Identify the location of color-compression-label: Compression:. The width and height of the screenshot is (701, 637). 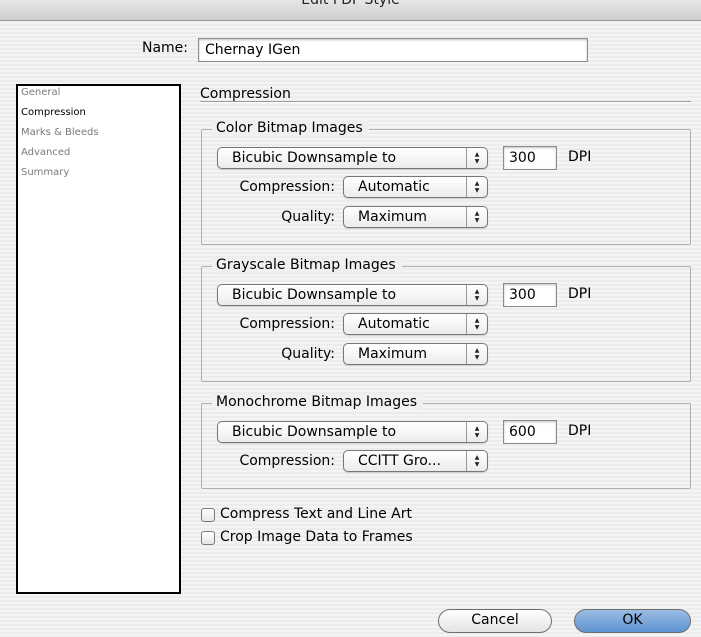
(287, 187).